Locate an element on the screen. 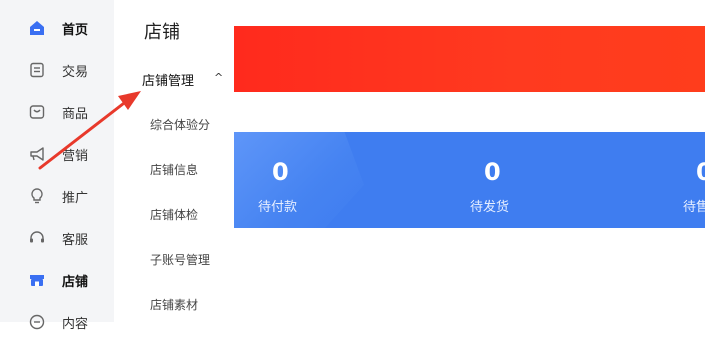 This screenshot has width=705, height=337. menu-item-store-assets: 店铺素材 is located at coordinates (174, 304).